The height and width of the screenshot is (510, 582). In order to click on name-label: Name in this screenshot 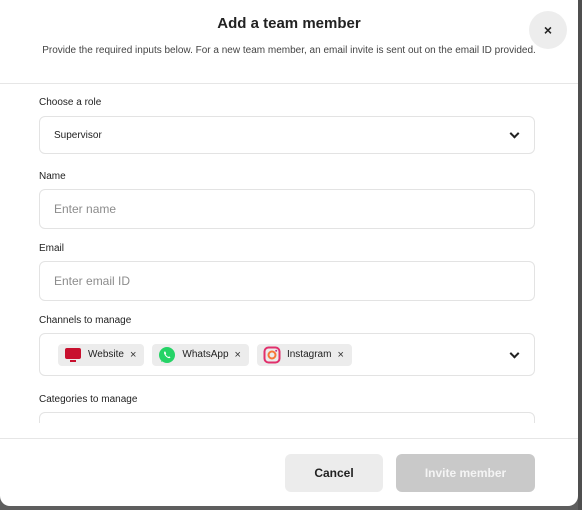, I will do `click(52, 176)`.